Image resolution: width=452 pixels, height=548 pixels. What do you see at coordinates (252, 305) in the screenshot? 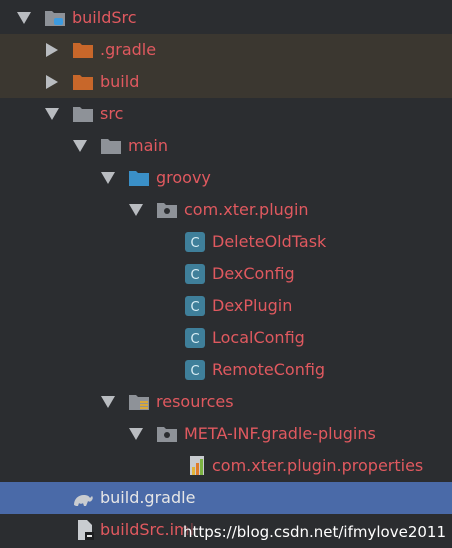
I see `tree-label: DexPlugin` at bounding box center [252, 305].